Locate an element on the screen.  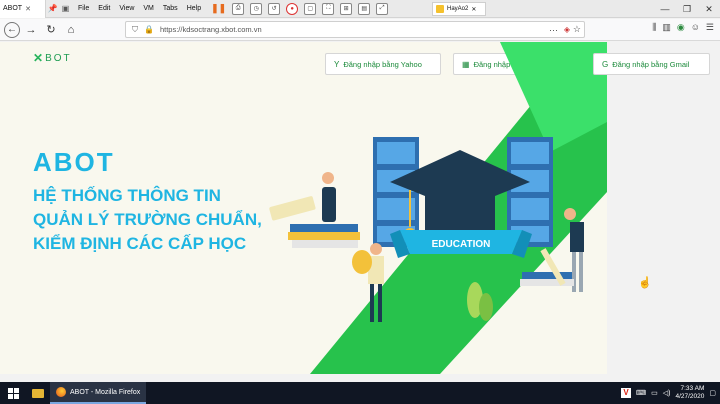
pause-icon: ❚❚ is located at coordinates (218, 8).